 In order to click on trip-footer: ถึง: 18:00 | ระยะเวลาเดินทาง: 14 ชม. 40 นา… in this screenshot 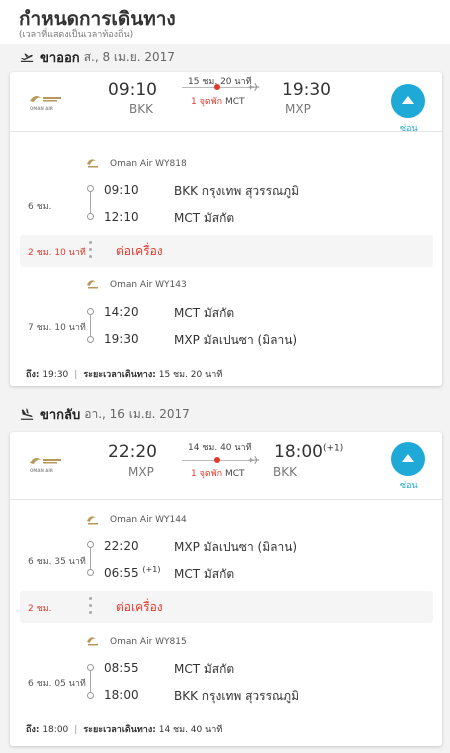, I will do `click(124, 730)`.